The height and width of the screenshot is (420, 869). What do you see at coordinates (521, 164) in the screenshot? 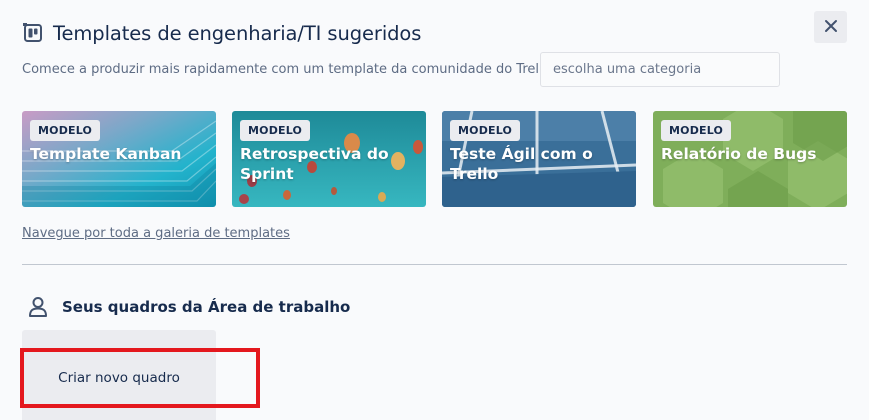
I see `template-name: Teste Ágil com o Trello` at bounding box center [521, 164].